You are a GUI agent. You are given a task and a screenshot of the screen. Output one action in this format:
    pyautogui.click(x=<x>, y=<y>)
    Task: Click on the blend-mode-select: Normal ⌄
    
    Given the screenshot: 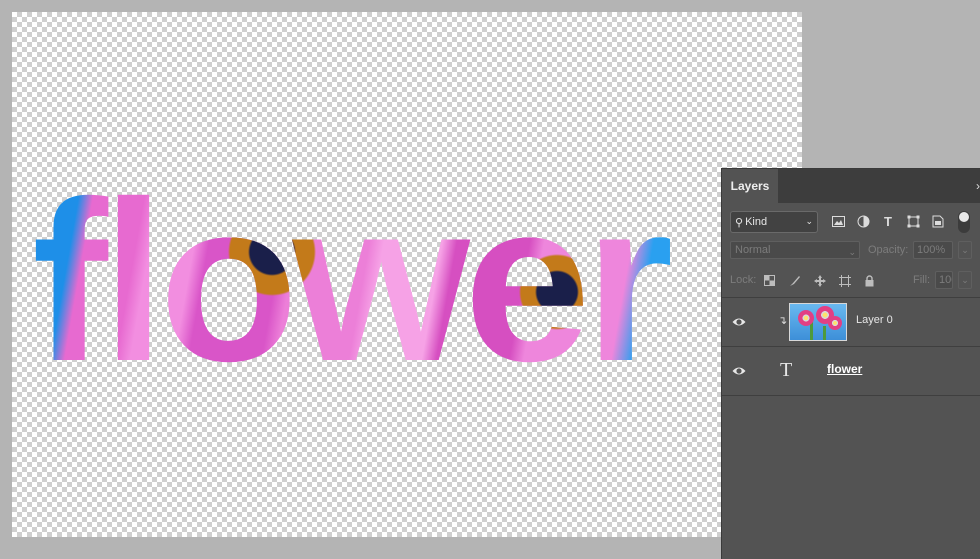 What is the action you would take?
    pyautogui.click(x=795, y=250)
    